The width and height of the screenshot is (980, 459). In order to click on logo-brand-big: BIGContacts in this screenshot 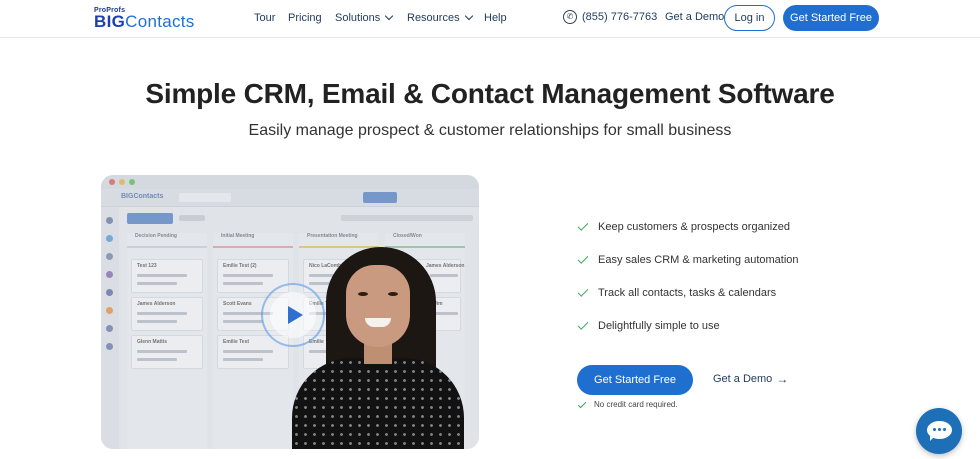, I will do `click(144, 22)`.